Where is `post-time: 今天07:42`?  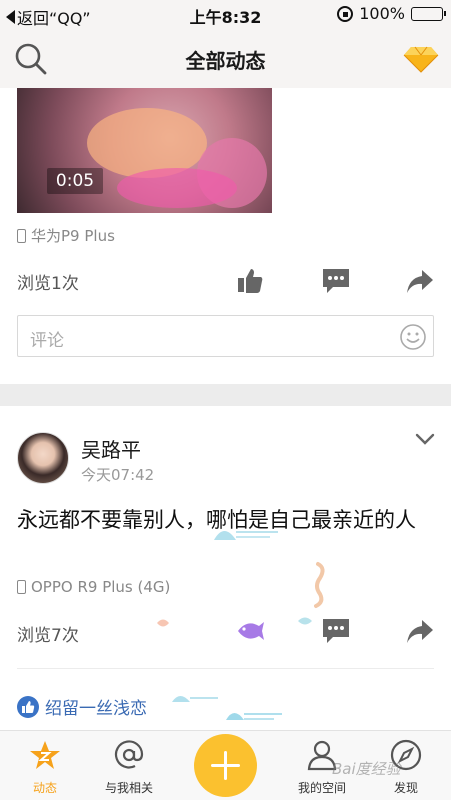
post-time: 今天07:42 is located at coordinates (118, 475).